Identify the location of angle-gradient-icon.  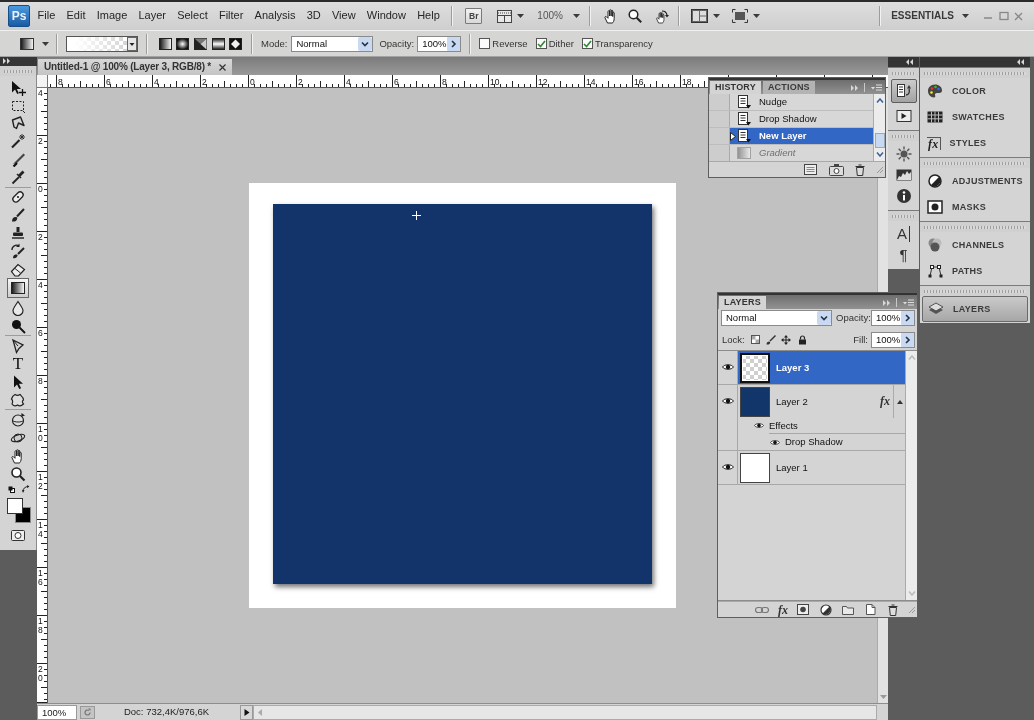
(200, 43).